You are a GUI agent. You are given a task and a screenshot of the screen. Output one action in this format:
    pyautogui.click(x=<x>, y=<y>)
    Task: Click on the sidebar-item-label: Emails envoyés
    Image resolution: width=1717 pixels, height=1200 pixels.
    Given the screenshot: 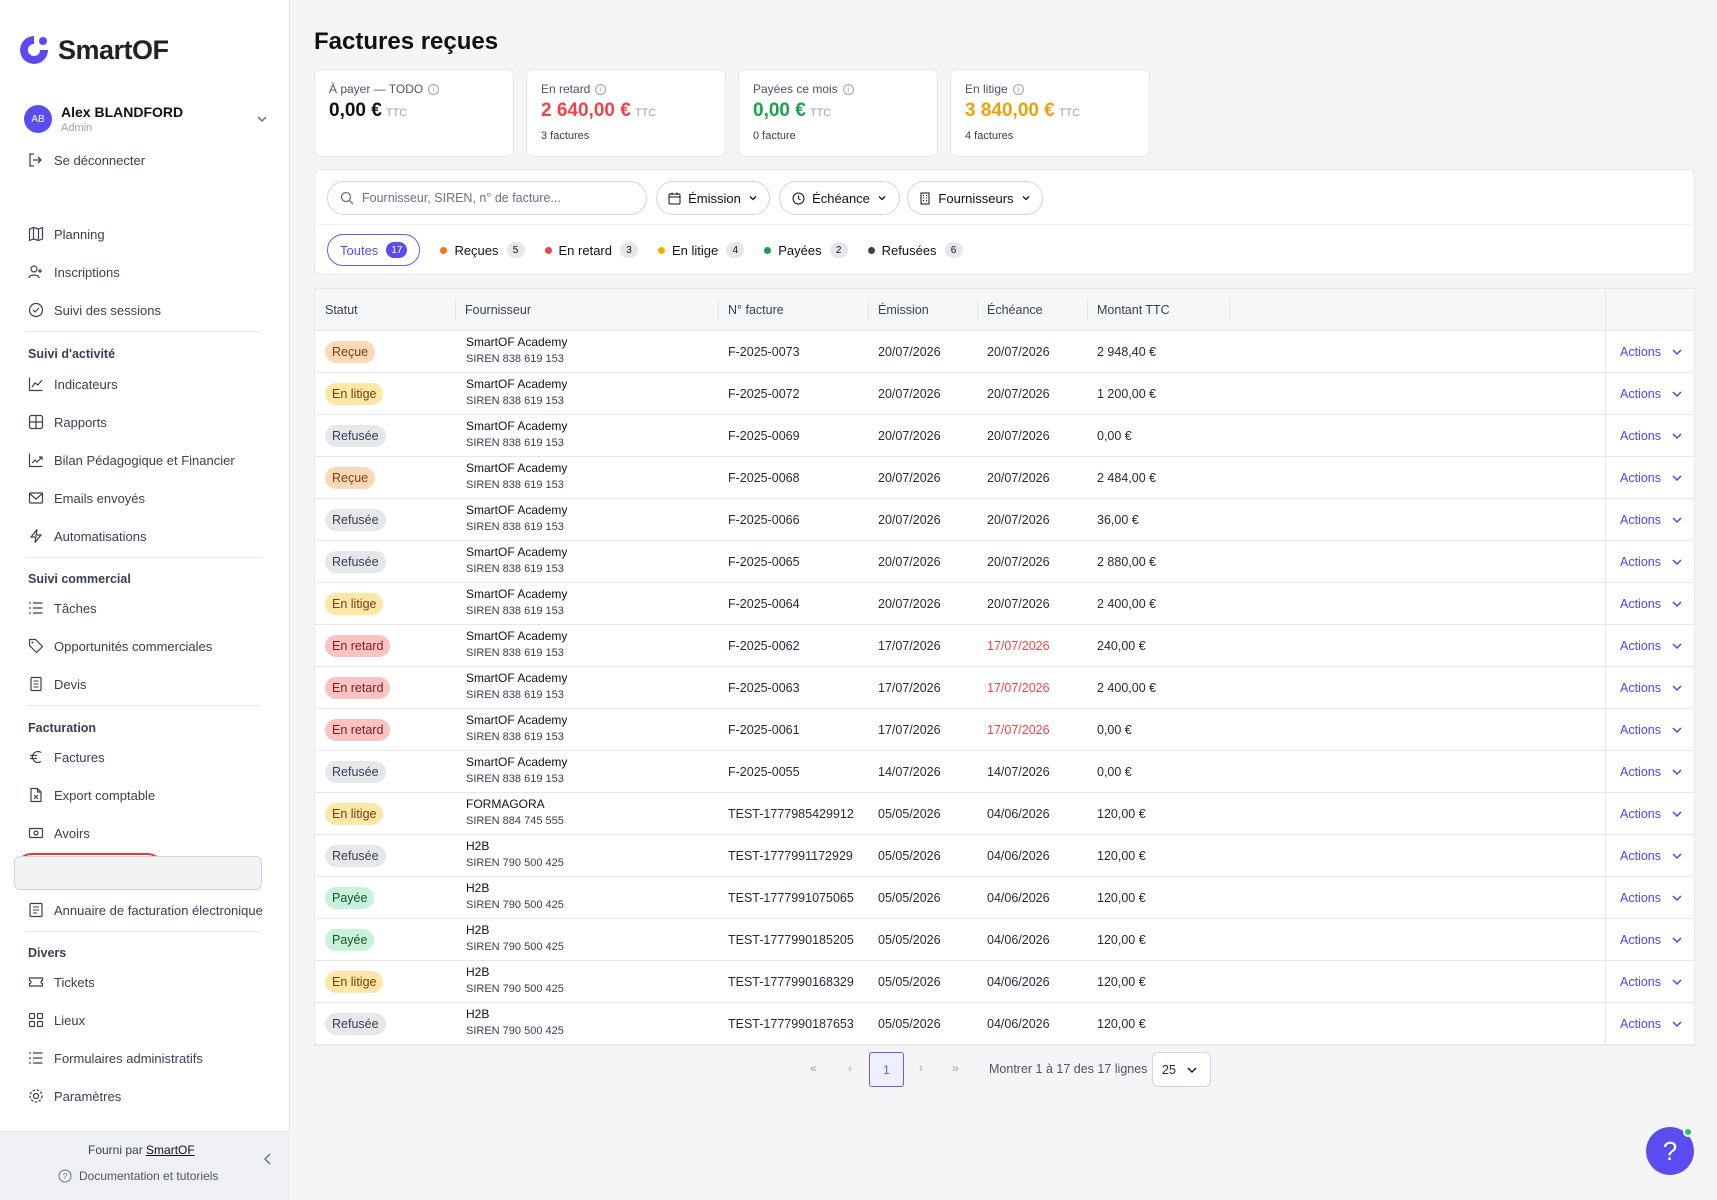 What is the action you would take?
    pyautogui.click(x=100, y=498)
    